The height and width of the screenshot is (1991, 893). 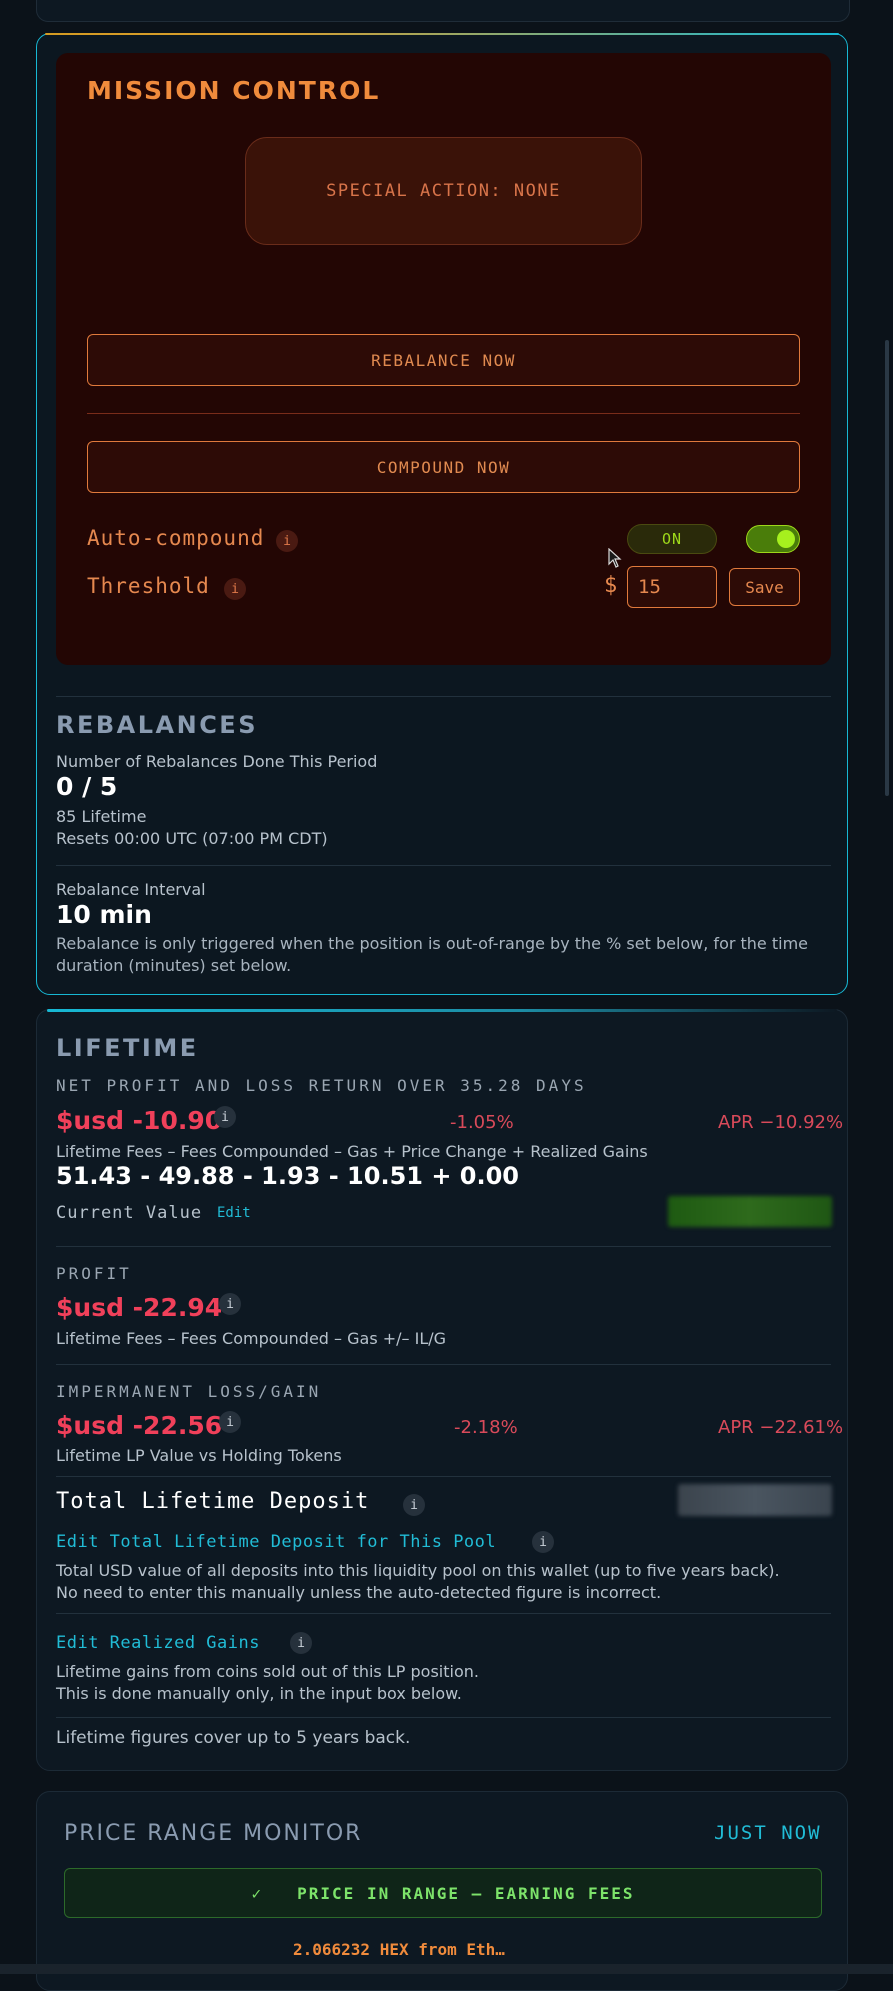 I want to click on net-pnl-info-icon: i, so click(x=225, y=1117).